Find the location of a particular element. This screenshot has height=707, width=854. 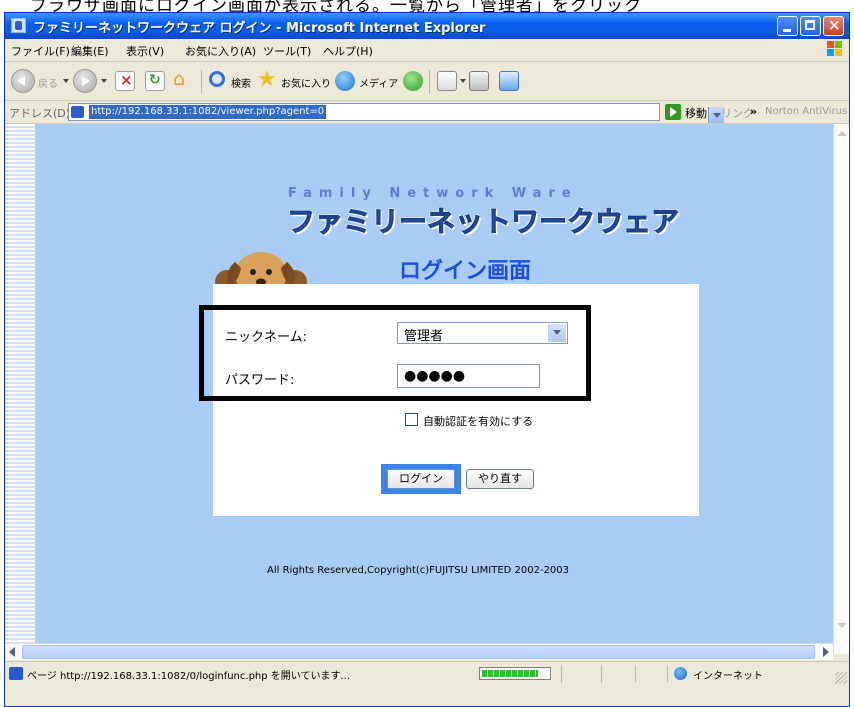

logo-subtitle: Family Network Ware is located at coordinates (433, 193).